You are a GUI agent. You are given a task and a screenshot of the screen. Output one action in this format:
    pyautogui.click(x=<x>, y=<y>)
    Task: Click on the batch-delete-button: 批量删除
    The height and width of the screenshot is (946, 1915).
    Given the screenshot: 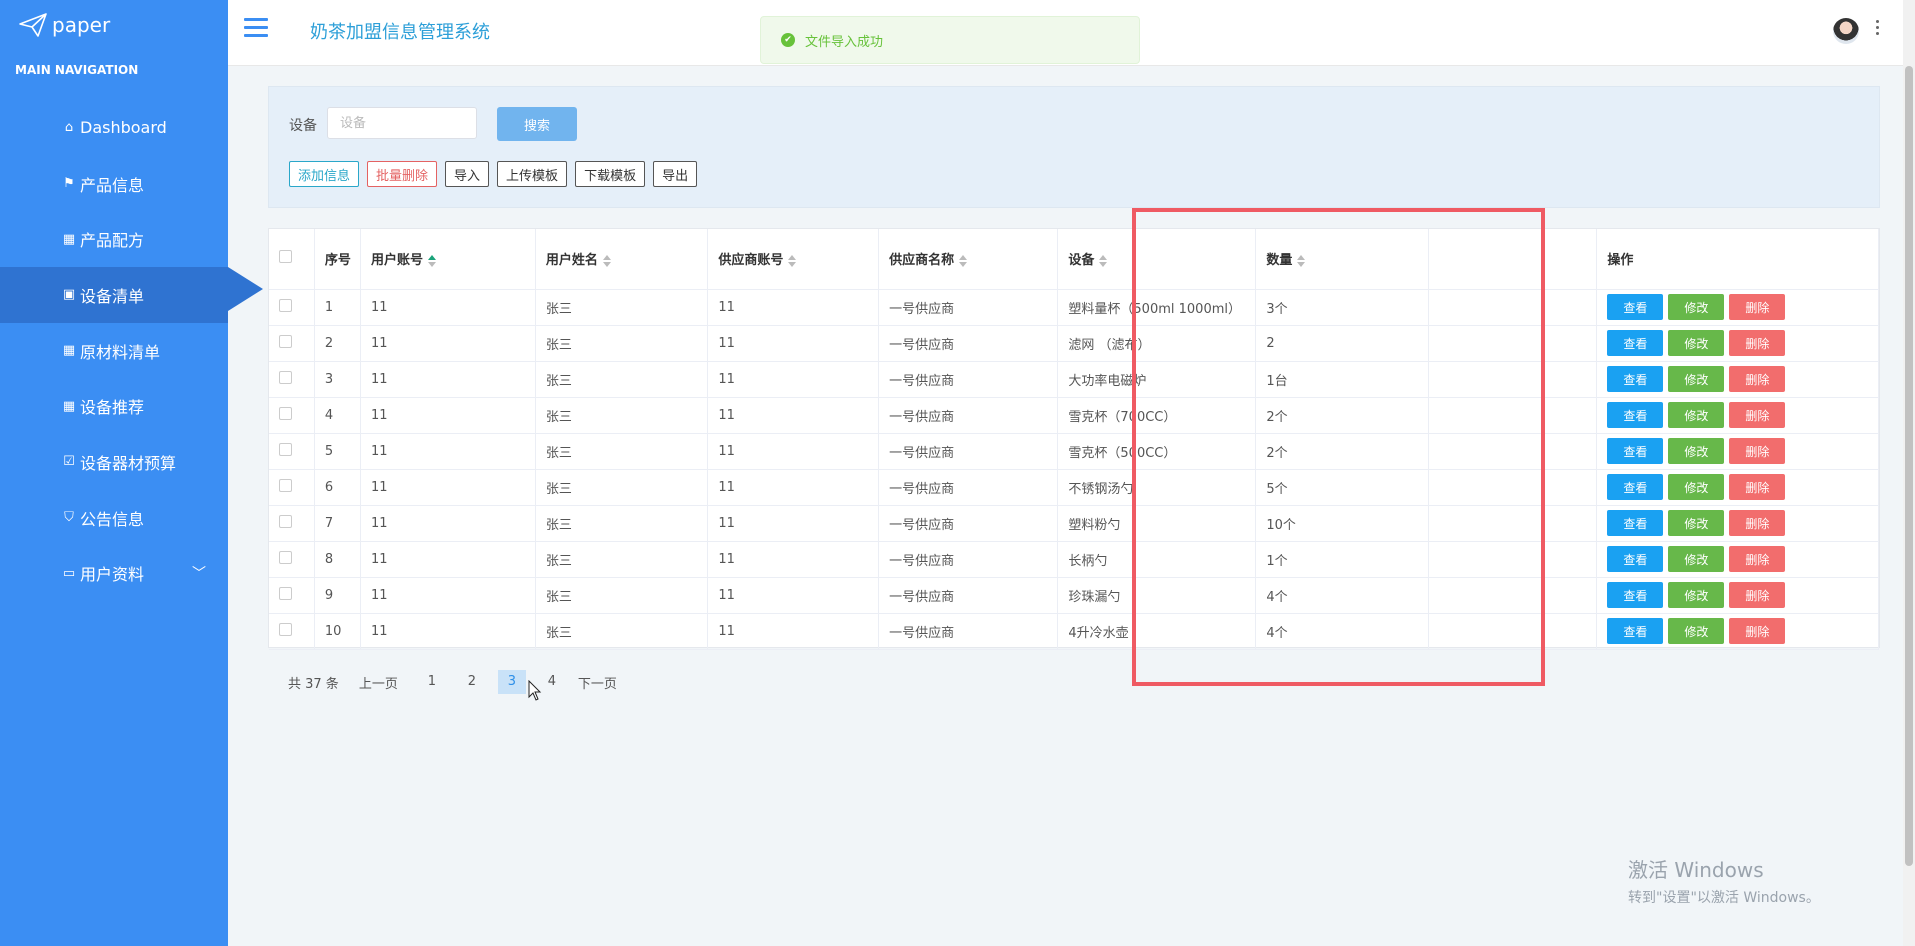 What is the action you would take?
    pyautogui.click(x=402, y=174)
    